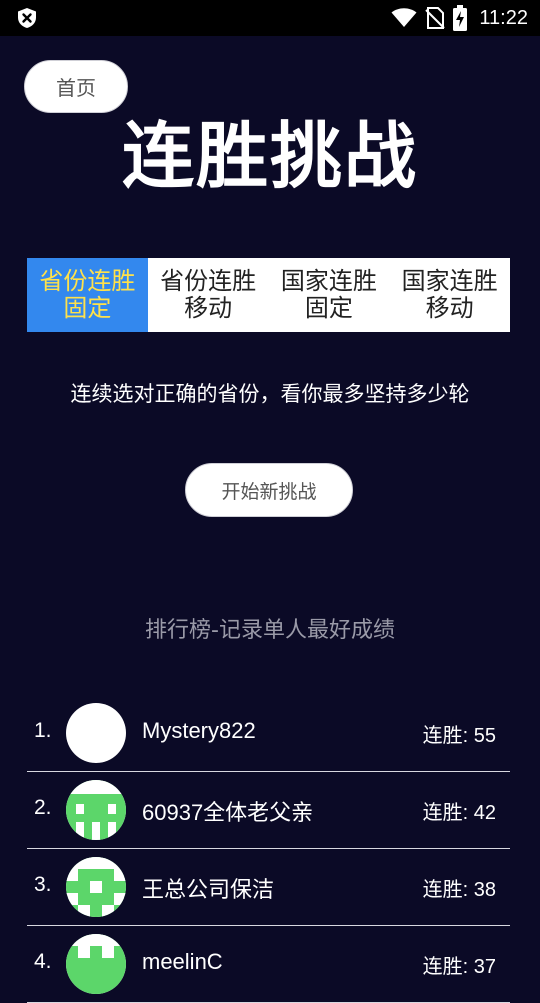  I want to click on streak-score: 连胜: 42, so click(459, 813).